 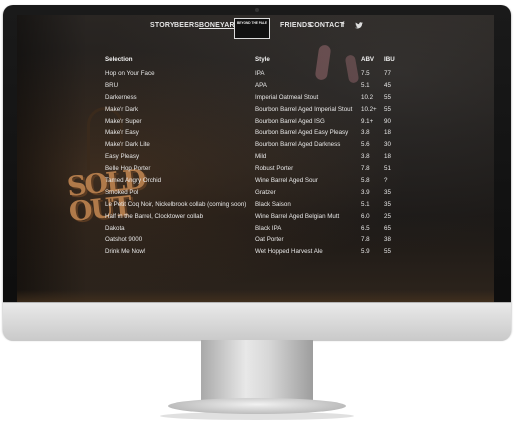 What do you see at coordinates (365, 216) in the screenshot?
I see `beer-abv: 6.0` at bounding box center [365, 216].